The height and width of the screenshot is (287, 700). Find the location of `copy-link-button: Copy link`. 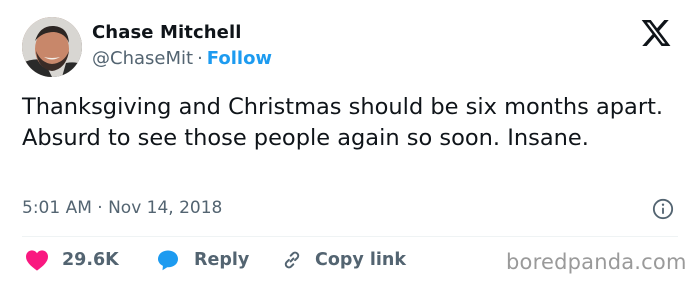

copy-link-button: Copy link is located at coordinates (343, 260).